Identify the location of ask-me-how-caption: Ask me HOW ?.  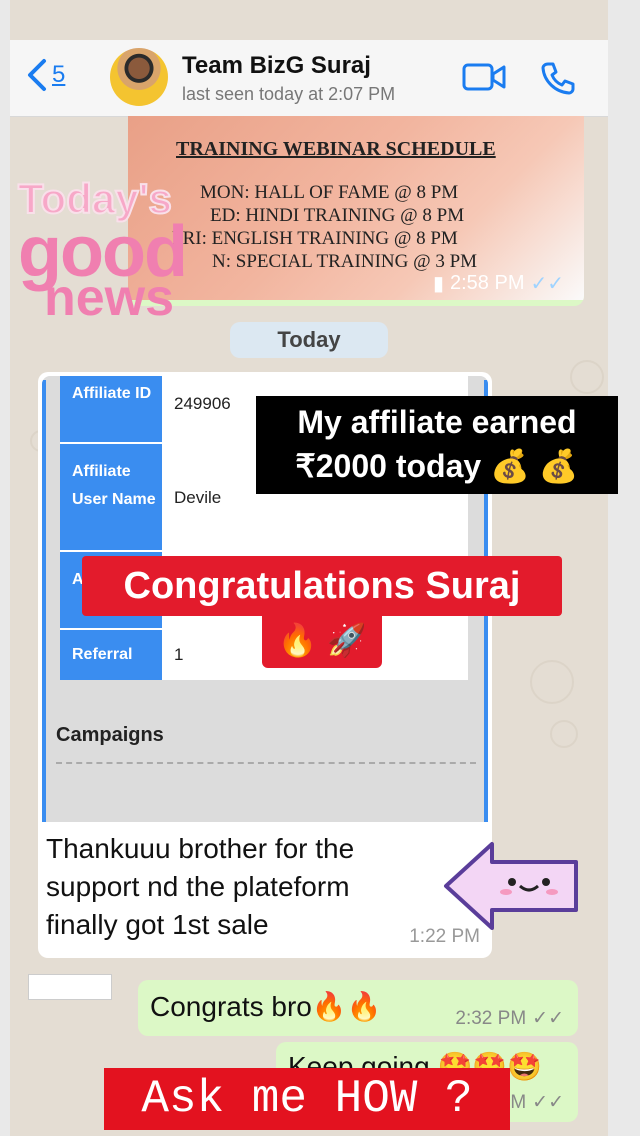
(307, 1099).